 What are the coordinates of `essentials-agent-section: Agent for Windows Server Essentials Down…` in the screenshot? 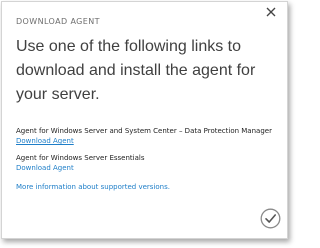 It's located at (80, 163).